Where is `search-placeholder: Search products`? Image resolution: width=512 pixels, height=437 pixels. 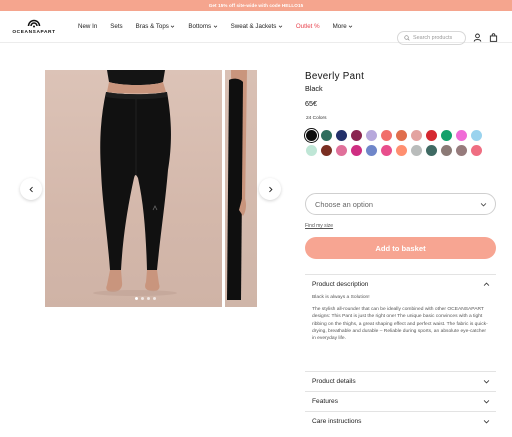
search-placeholder: Search products is located at coordinates (433, 38).